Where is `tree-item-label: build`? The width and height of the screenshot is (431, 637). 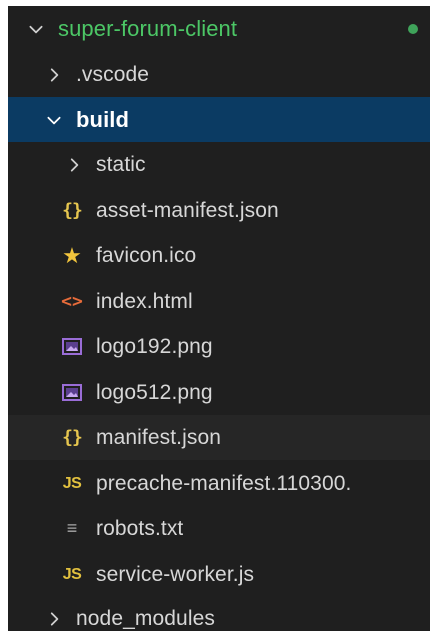
tree-item-label: build is located at coordinates (103, 119).